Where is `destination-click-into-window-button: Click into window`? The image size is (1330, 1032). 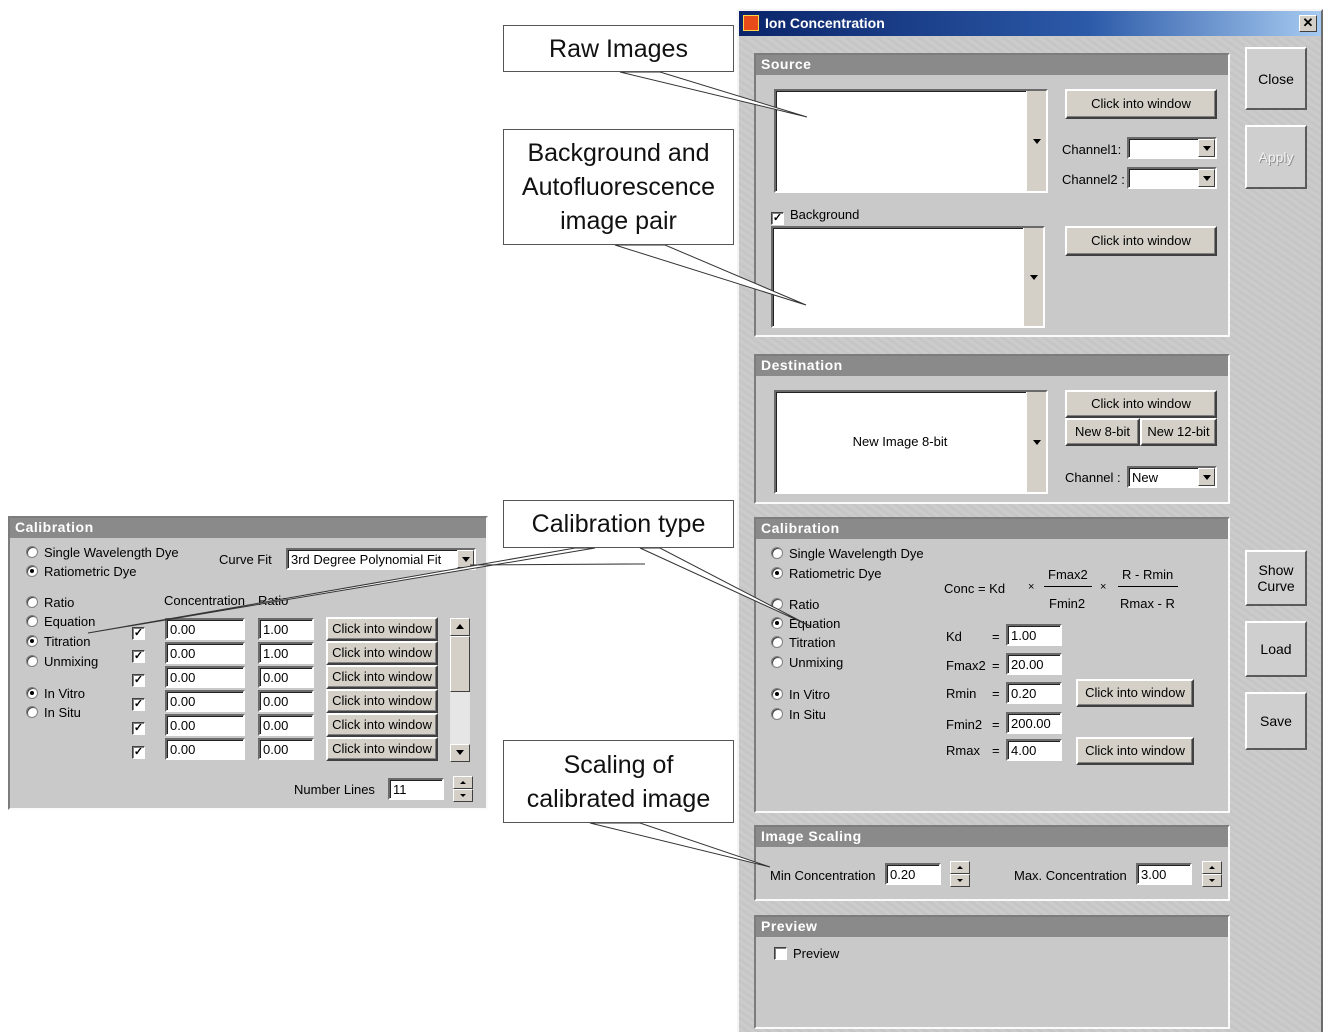
destination-click-into-window-button: Click into window is located at coordinates (1141, 404).